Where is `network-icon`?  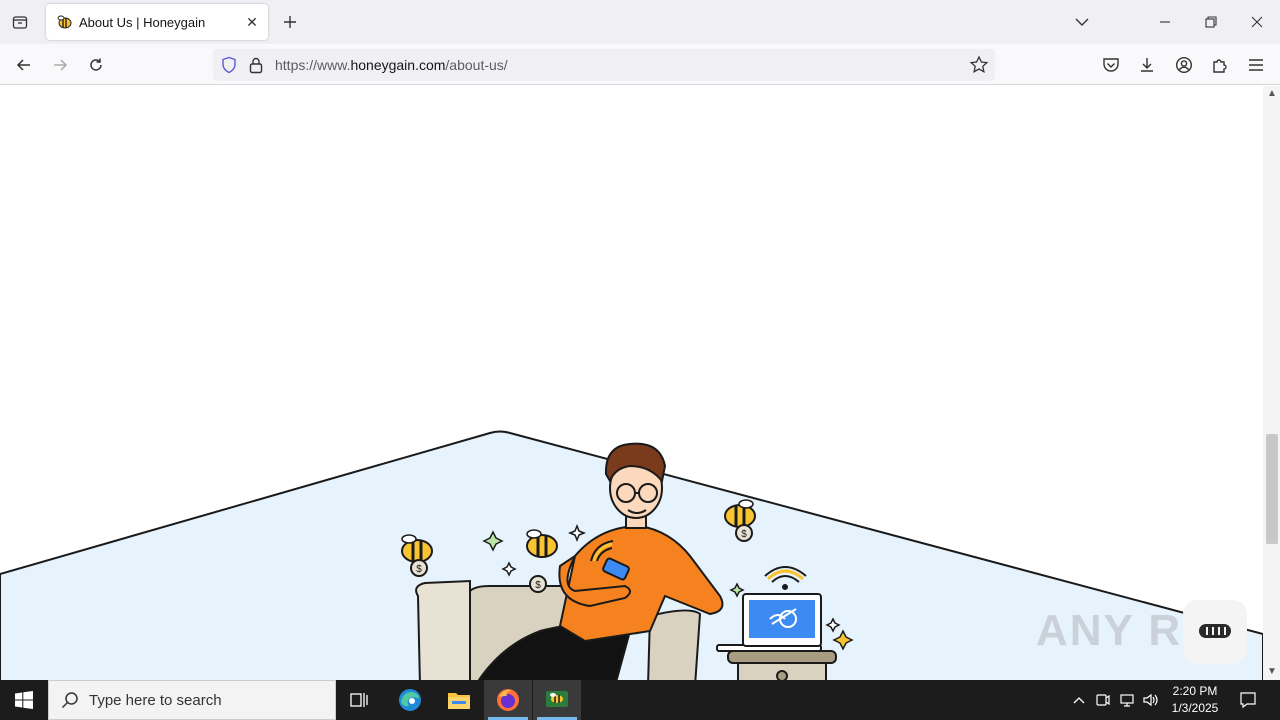 network-icon is located at coordinates (1127, 700).